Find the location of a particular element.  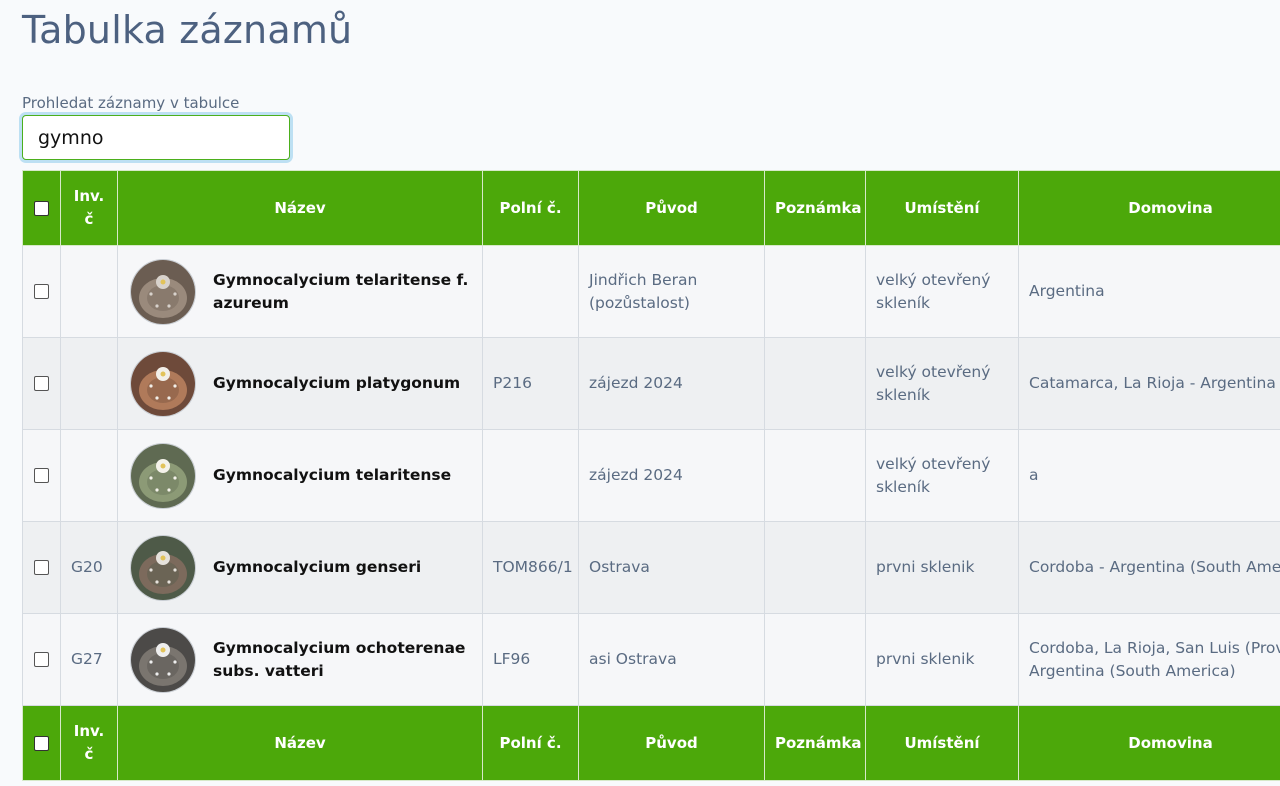

nazev-cell: Gymnocalycium telaritense is located at coordinates (300, 475).